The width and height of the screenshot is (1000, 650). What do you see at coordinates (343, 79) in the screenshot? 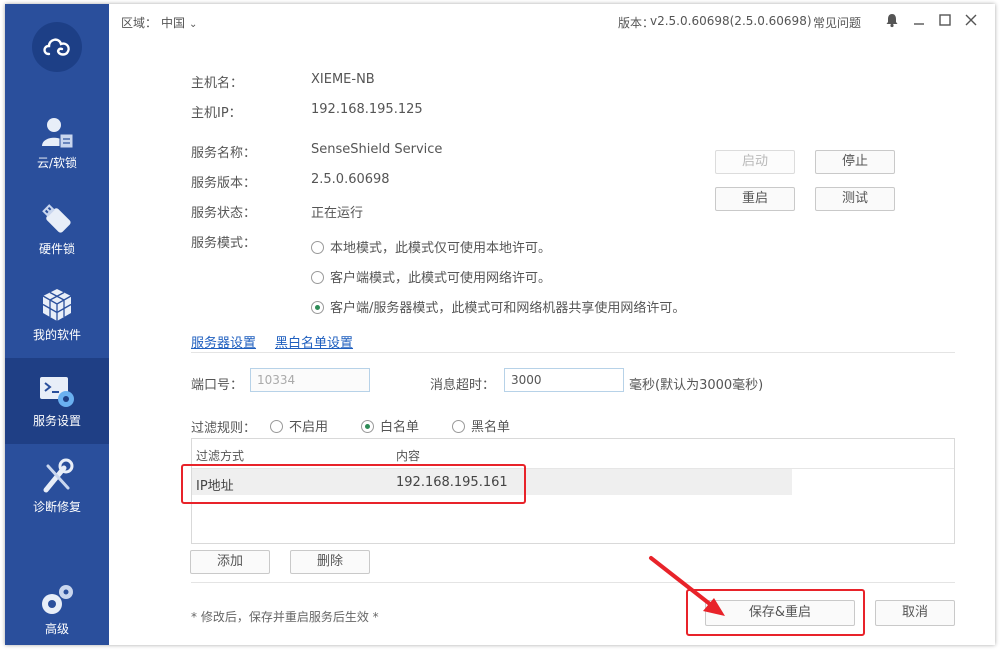
I see `host-name-value: XIEME-NB` at bounding box center [343, 79].